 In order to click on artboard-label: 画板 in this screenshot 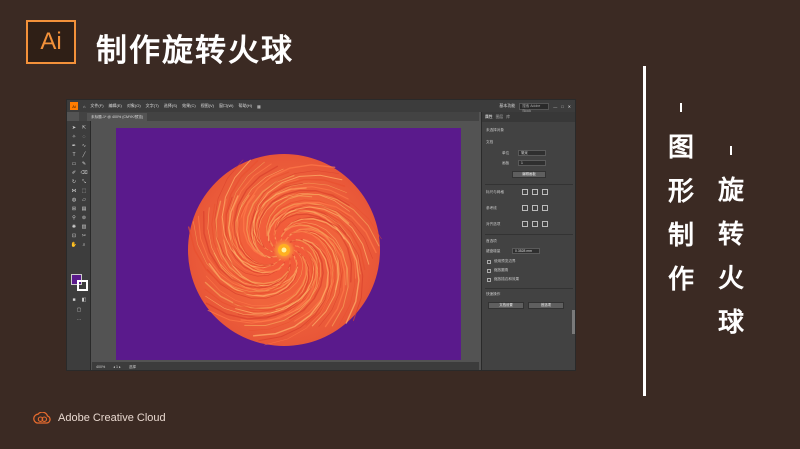, I will do `click(506, 163)`.